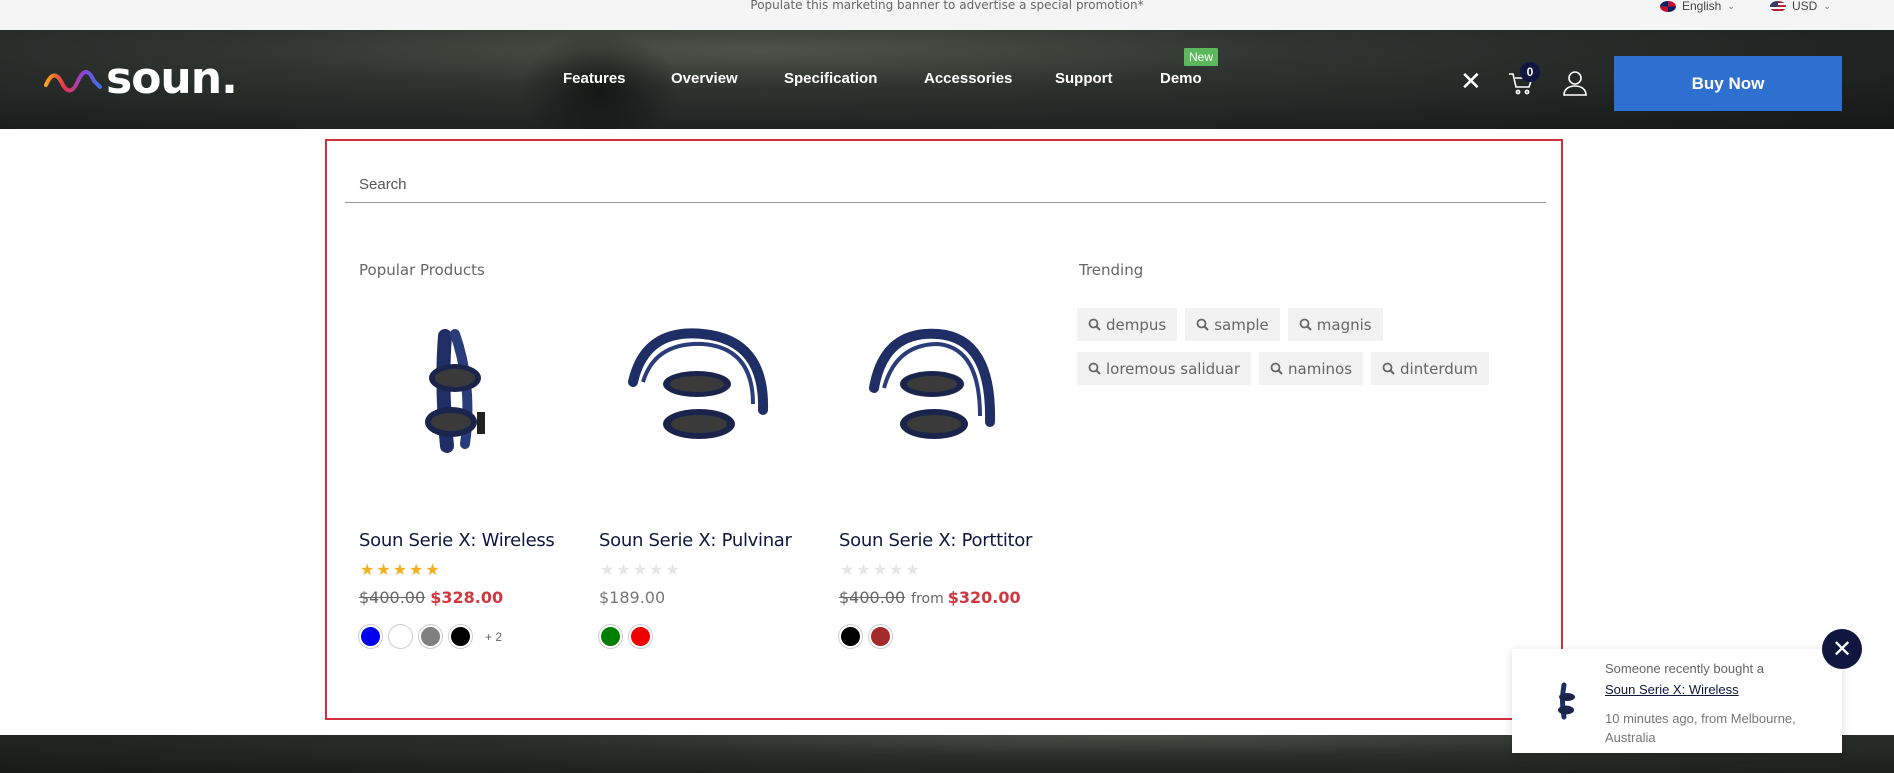  I want to click on close-icon: ✕, so click(1842, 649).